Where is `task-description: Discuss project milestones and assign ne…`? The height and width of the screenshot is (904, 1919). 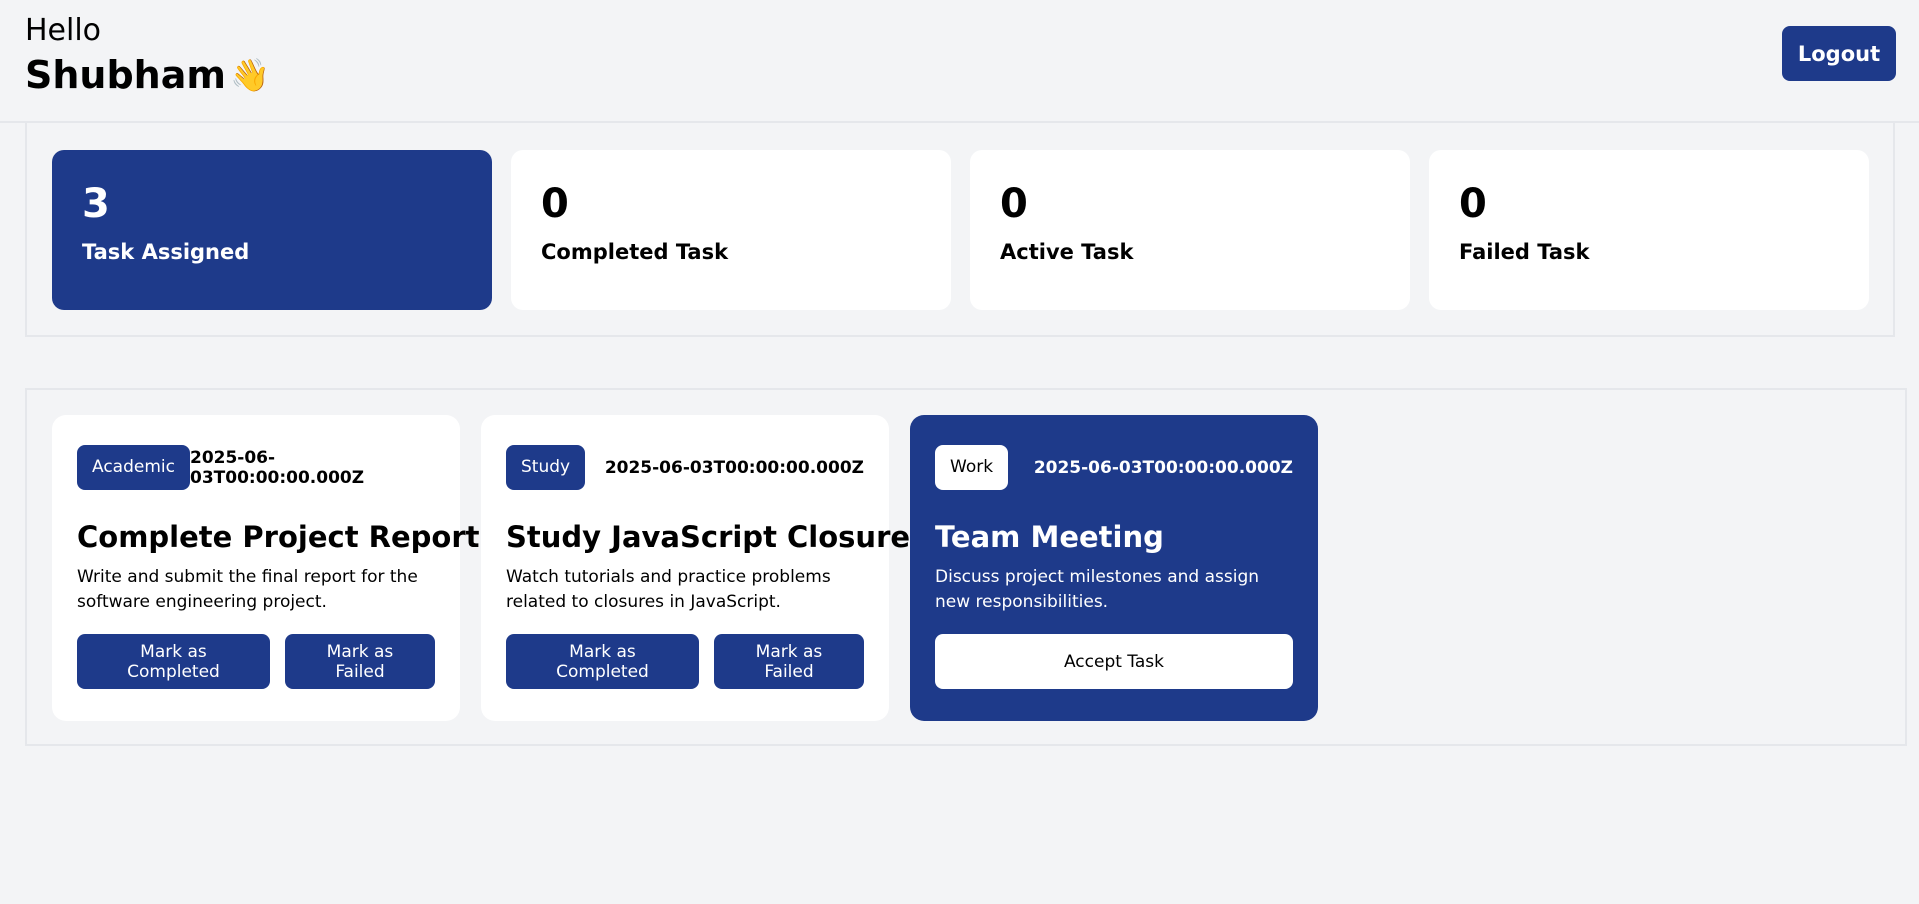 task-description: Discuss project milestones and assign ne… is located at coordinates (1097, 589).